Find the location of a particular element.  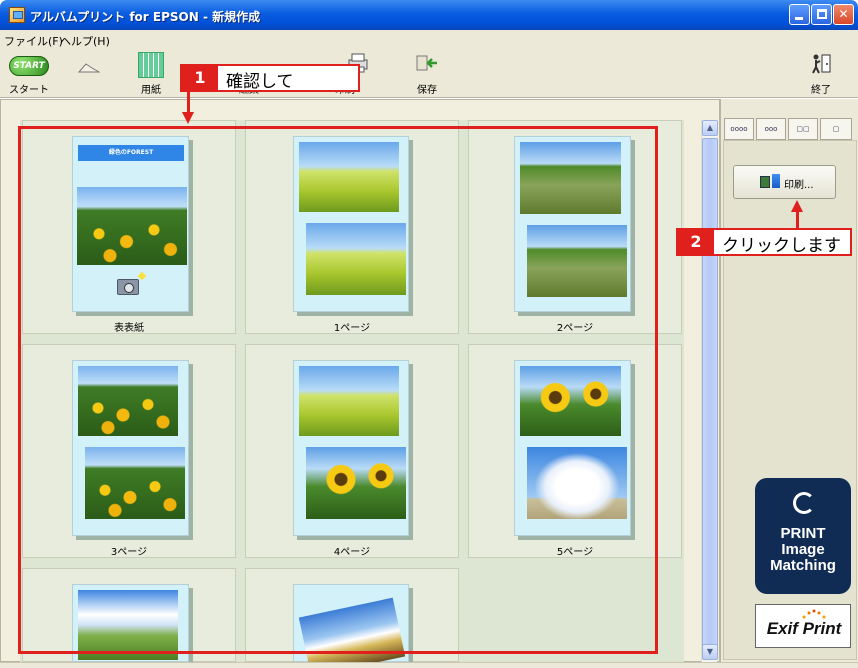

app-icon is located at coordinates (17, 15).